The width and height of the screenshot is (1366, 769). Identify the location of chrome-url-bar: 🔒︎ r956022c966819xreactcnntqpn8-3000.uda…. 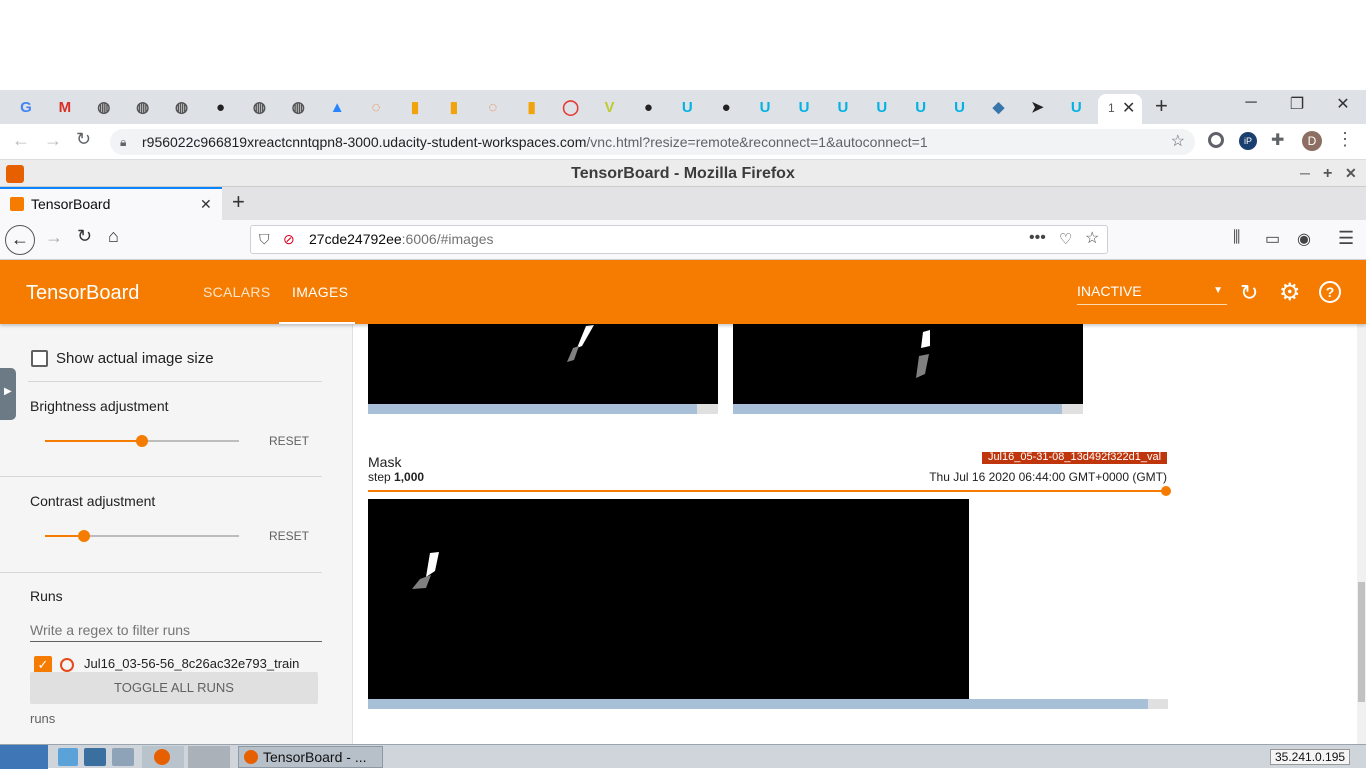
(652, 142).